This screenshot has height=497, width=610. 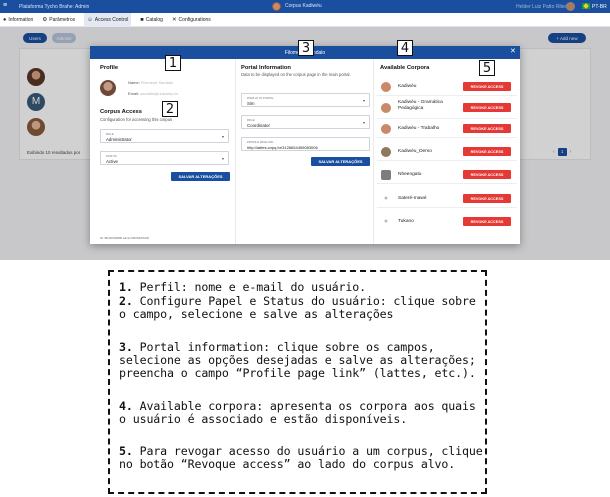 I want to click on modal-footer-id: ID: 5fb1bf4f4f08f0 admin PROFESSOR, so click(x=124, y=238).